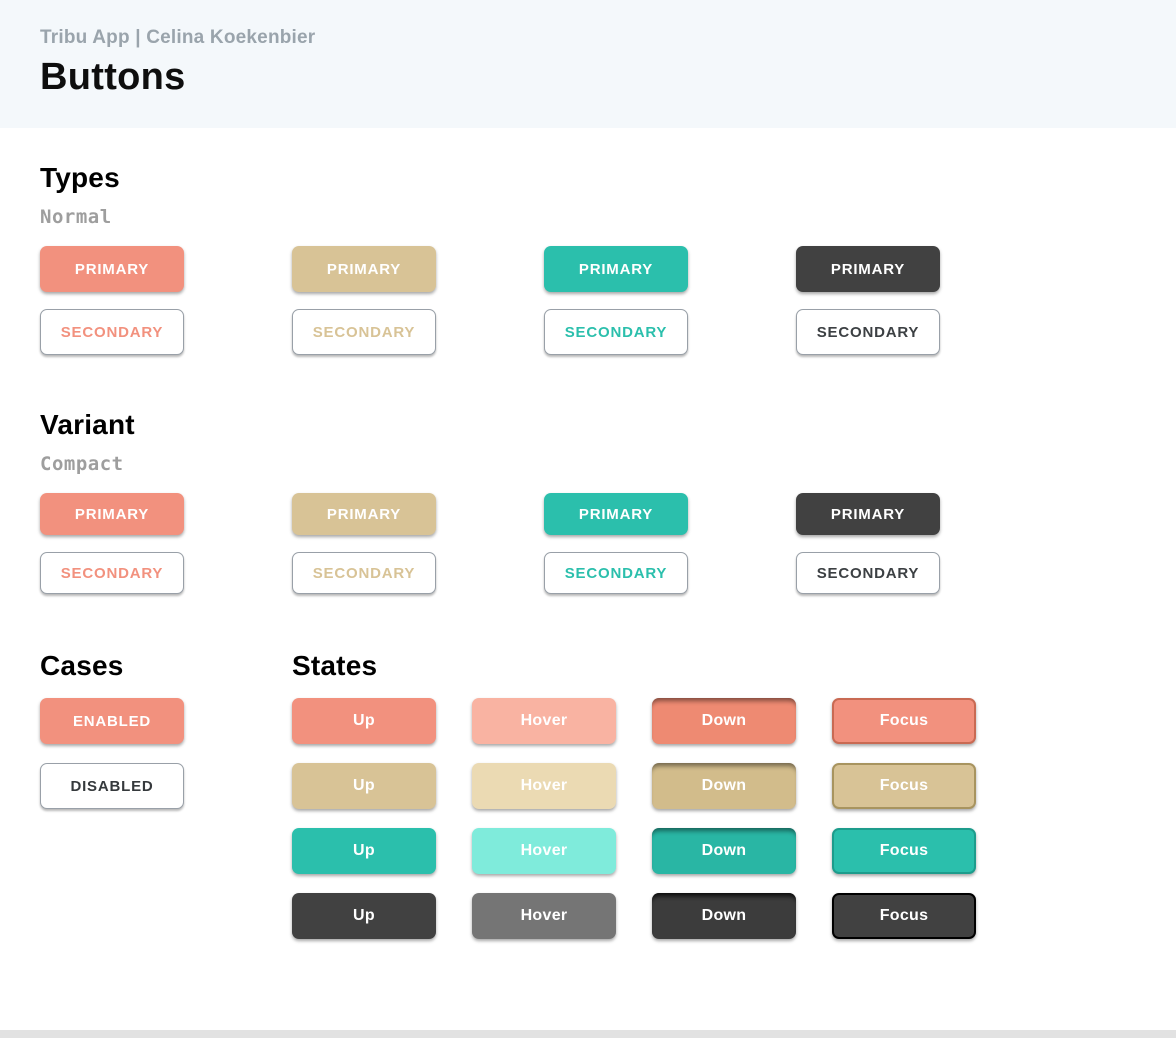 The width and height of the screenshot is (1176, 1038). Describe the element at coordinates (112, 721) in the screenshot. I see `enabled-button: ENABLED` at that location.